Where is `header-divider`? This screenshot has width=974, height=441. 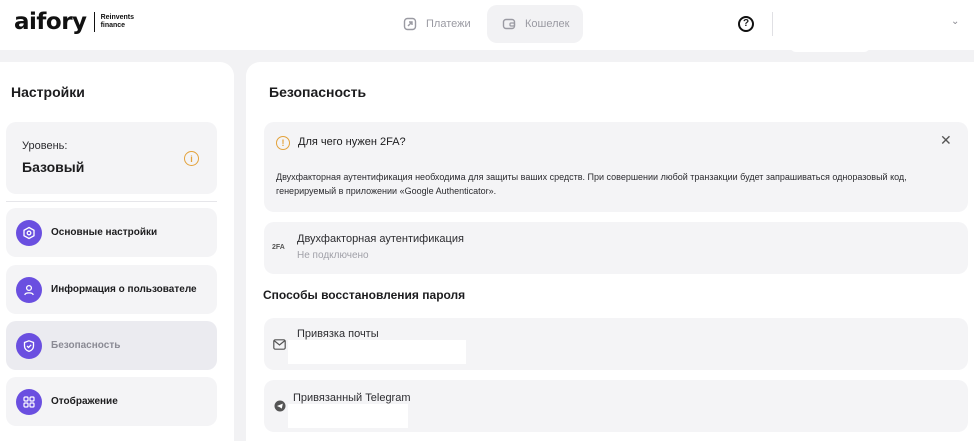 header-divider is located at coordinates (772, 24).